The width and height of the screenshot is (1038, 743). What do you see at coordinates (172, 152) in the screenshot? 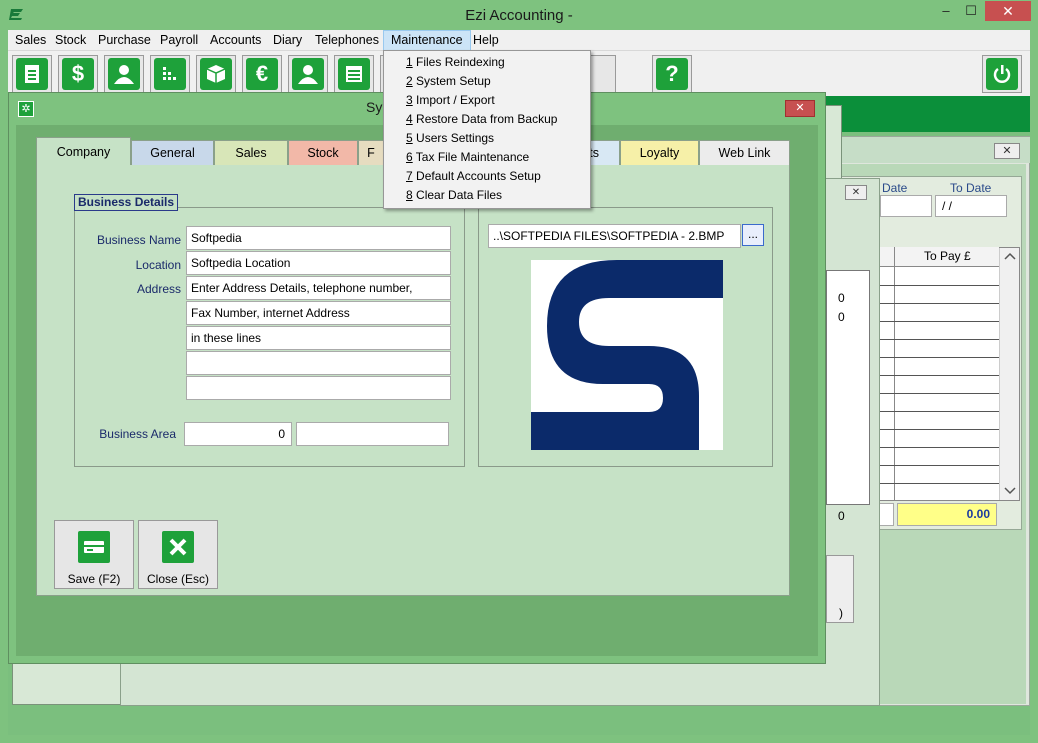
I see `tab-general: General` at bounding box center [172, 152].